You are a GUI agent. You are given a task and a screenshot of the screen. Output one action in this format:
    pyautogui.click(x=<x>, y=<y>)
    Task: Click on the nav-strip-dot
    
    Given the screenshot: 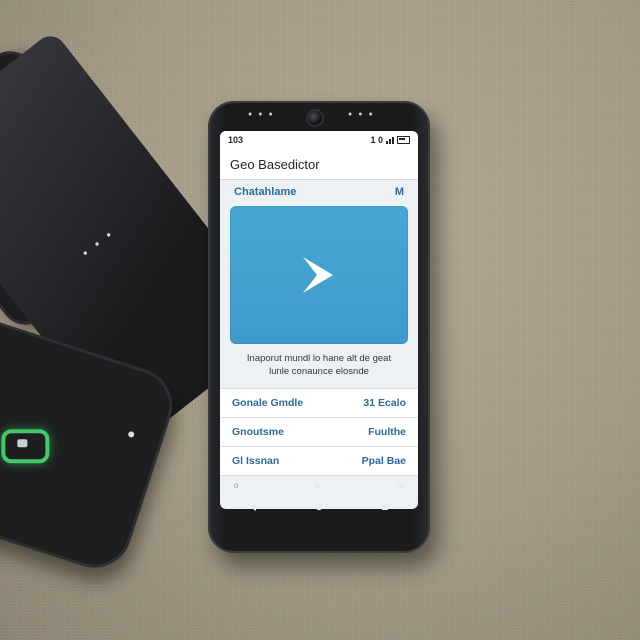 What is the action you would take?
    pyautogui.click(x=318, y=485)
    